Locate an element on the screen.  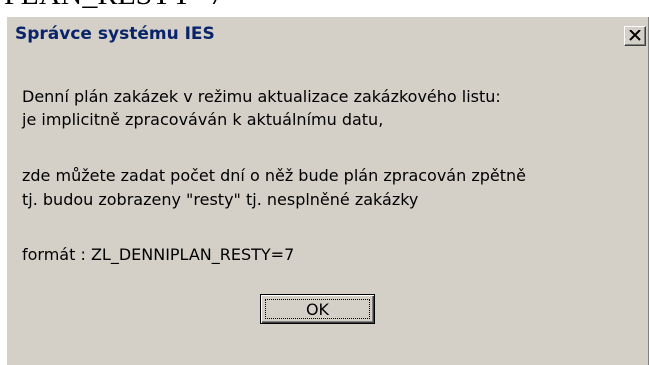
close-icon is located at coordinates (635, 35).